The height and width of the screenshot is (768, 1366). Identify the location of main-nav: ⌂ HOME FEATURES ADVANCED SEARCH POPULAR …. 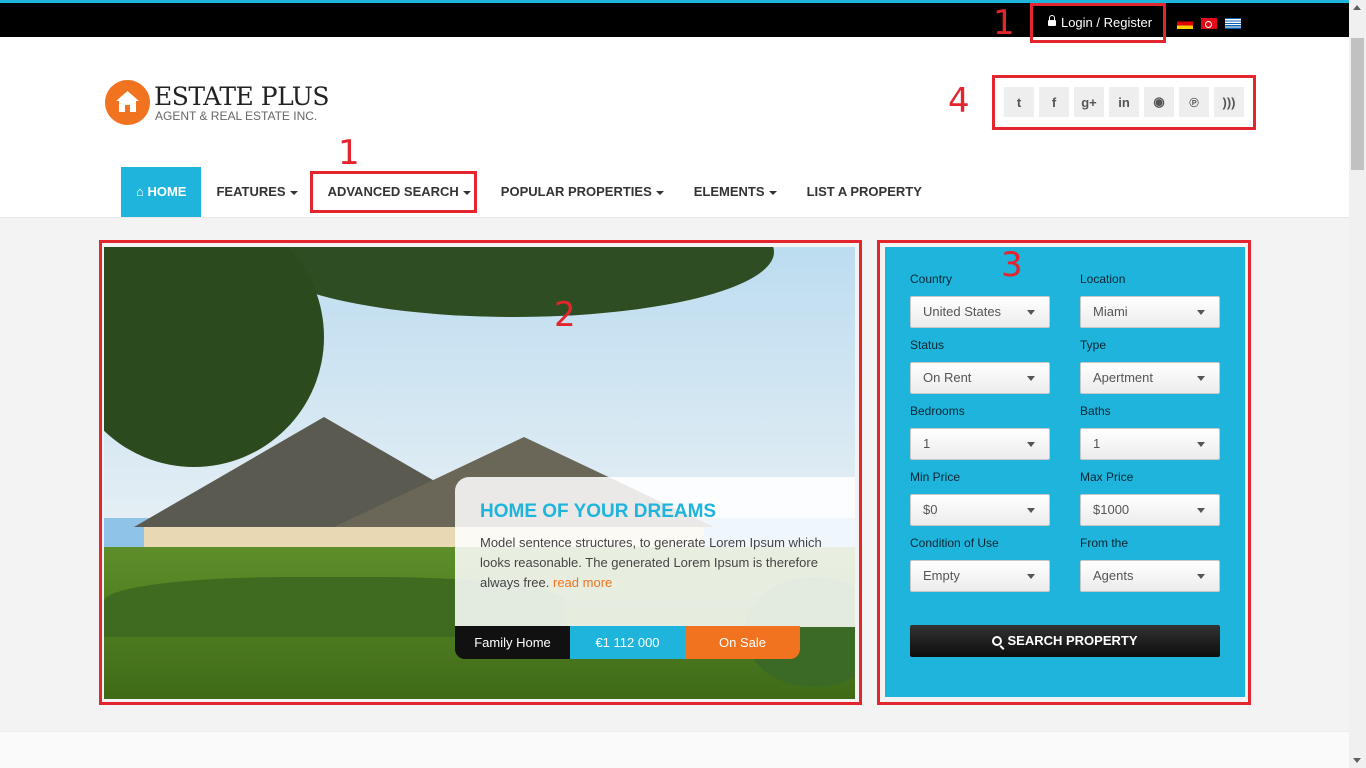
(529, 192).